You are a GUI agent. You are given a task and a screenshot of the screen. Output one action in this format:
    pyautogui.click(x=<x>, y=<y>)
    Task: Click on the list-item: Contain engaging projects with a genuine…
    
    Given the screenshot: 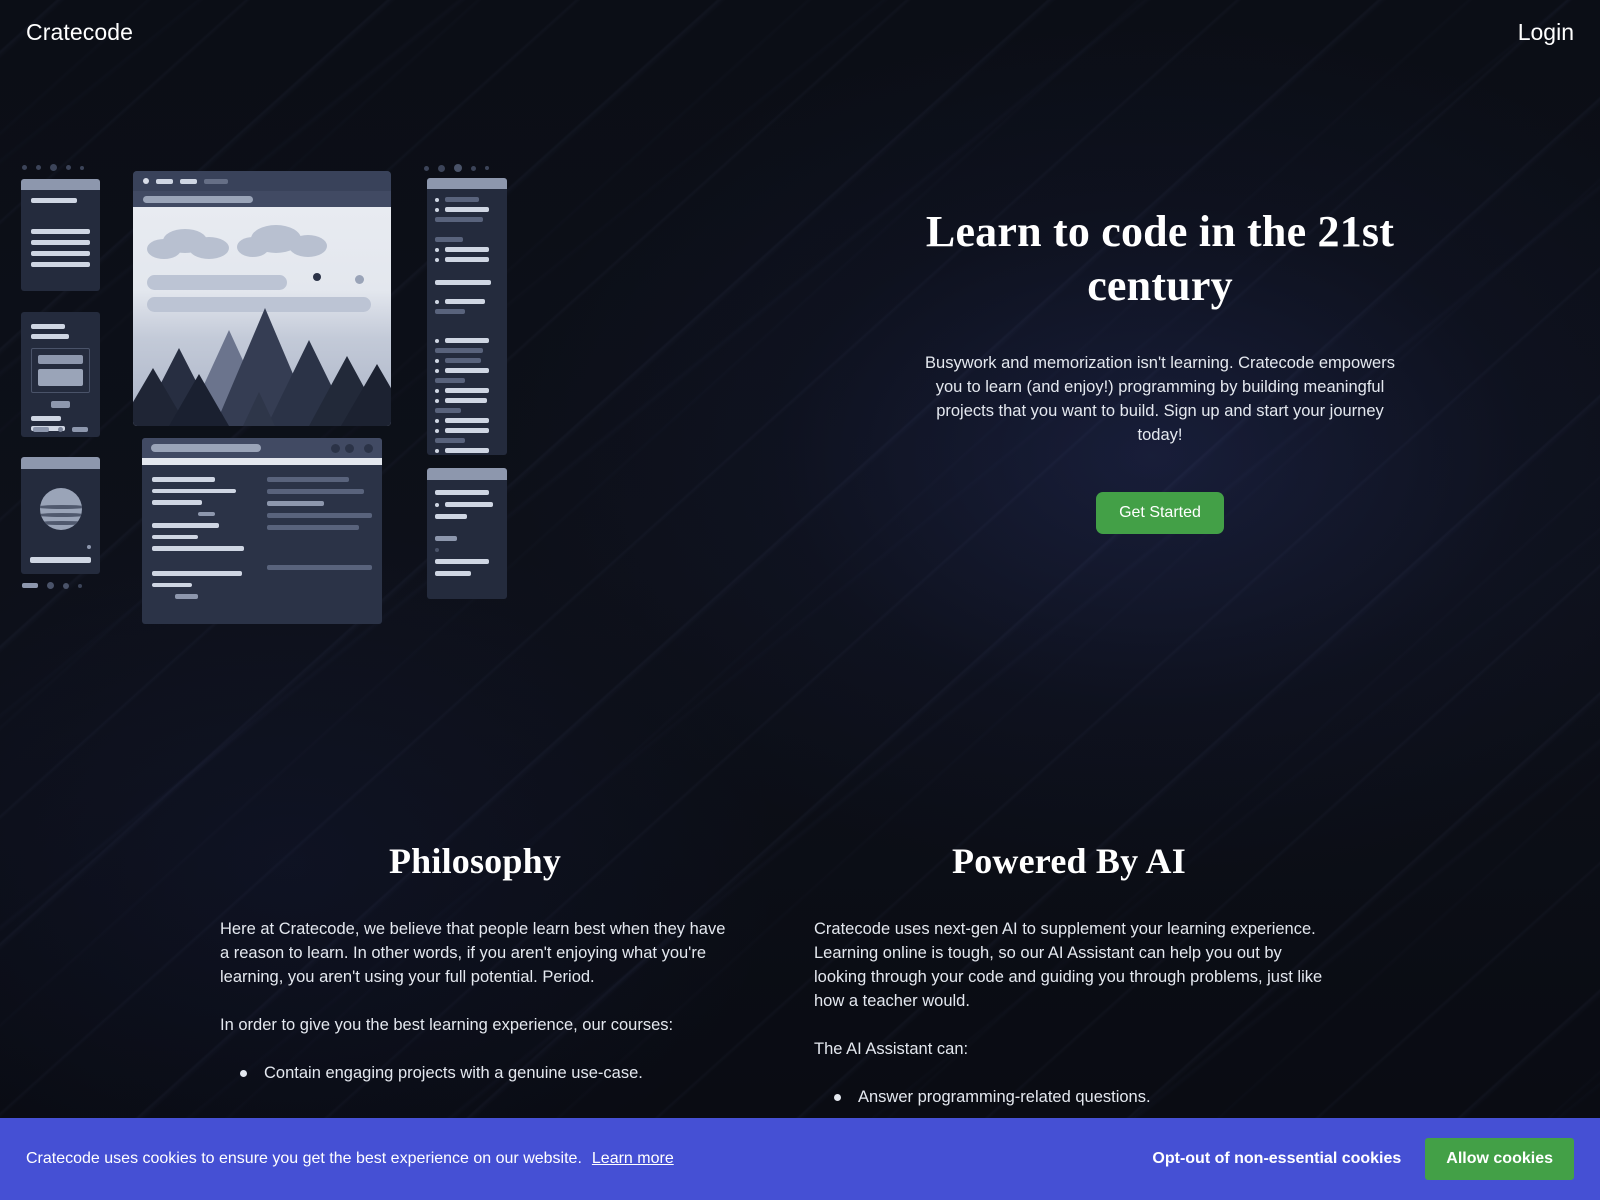 What is the action you would take?
    pyautogui.click(x=475, y=1074)
    